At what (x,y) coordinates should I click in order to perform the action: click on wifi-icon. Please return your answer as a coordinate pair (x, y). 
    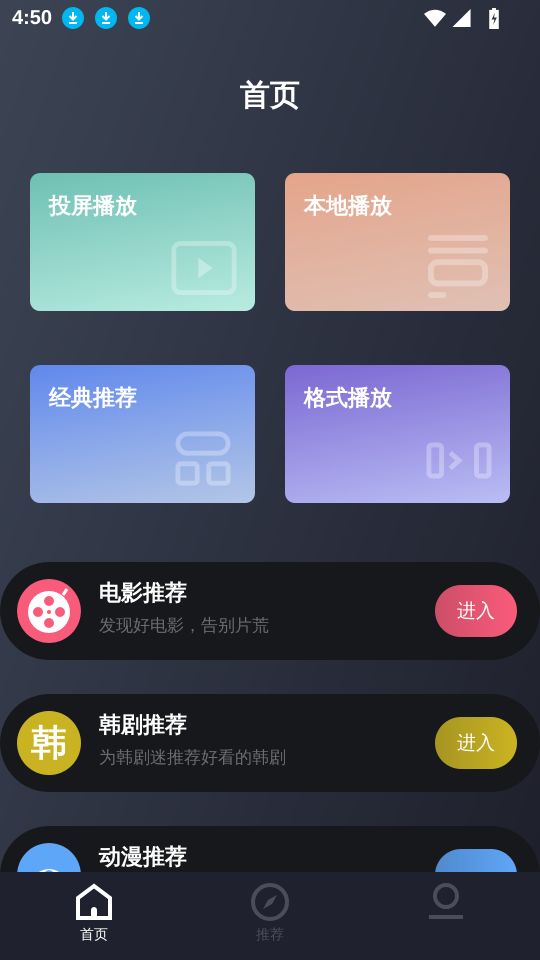
    Looking at the image, I should click on (435, 18).